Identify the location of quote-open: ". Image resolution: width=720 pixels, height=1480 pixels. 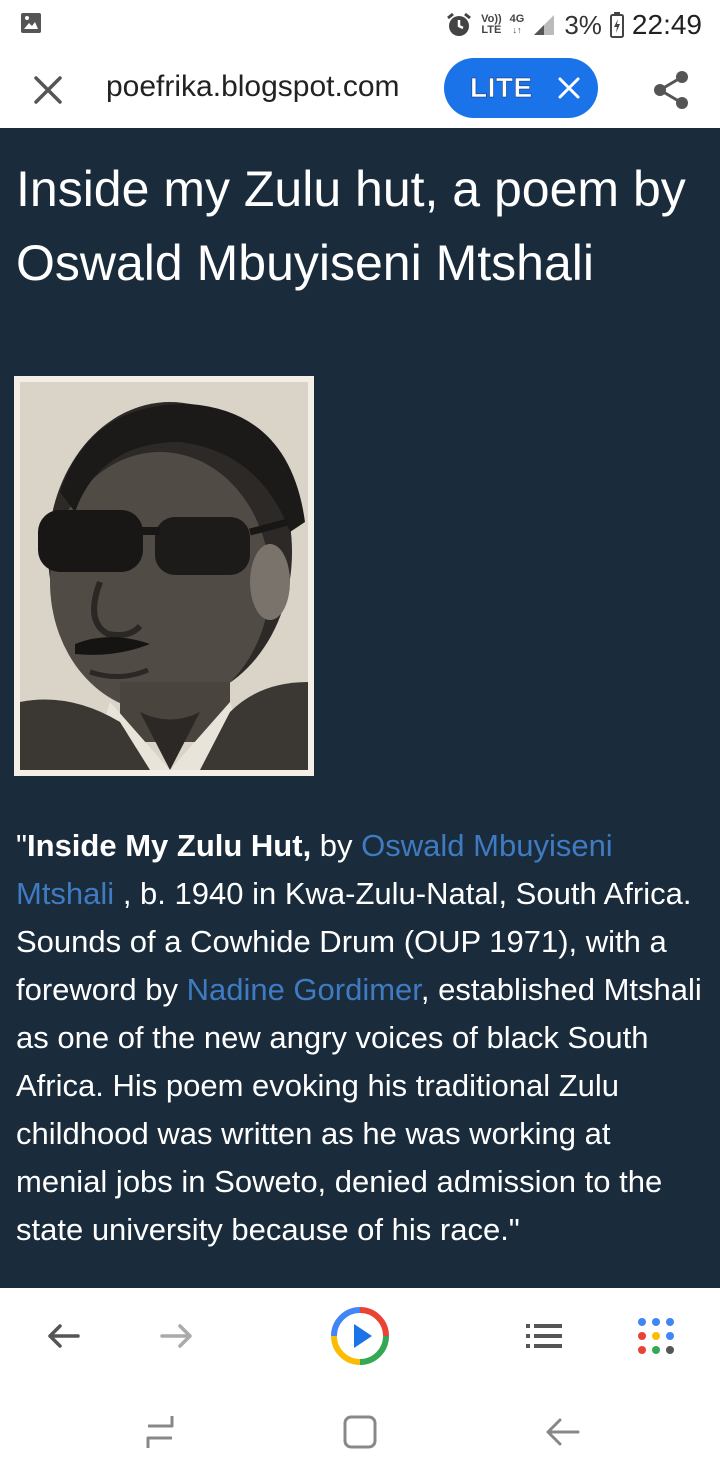
(22, 845).